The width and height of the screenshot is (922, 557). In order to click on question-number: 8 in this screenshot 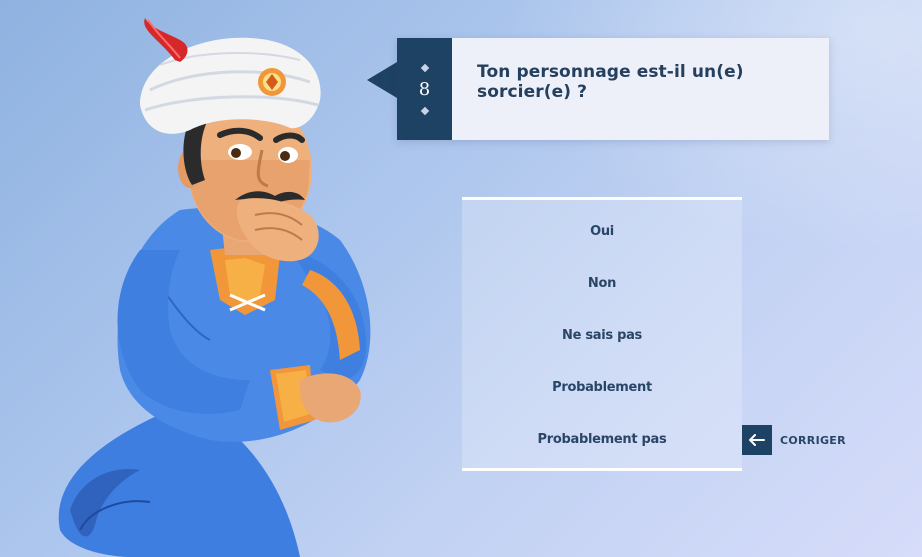, I will do `click(424, 89)`.